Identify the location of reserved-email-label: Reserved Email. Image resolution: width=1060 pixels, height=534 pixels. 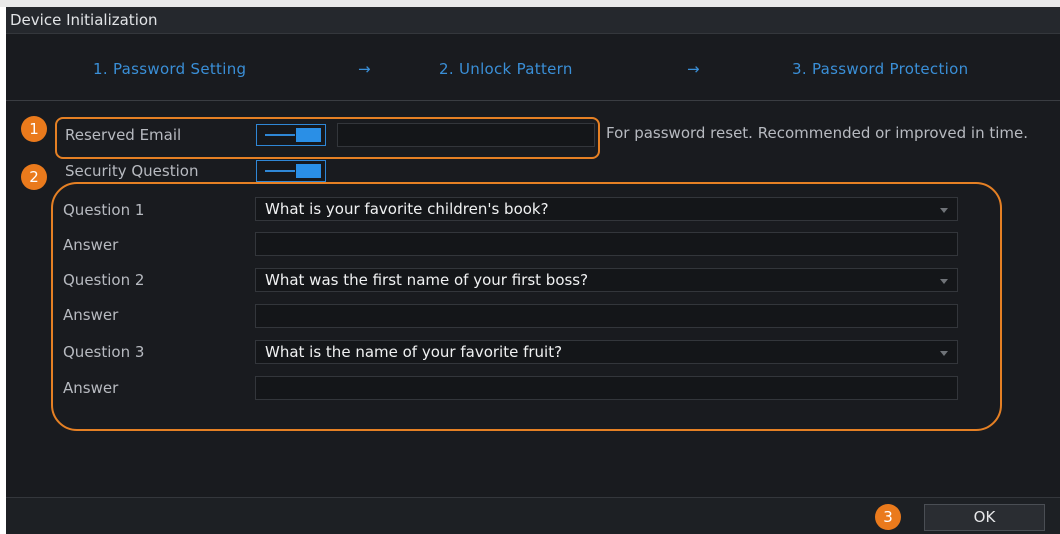
(123, 135).